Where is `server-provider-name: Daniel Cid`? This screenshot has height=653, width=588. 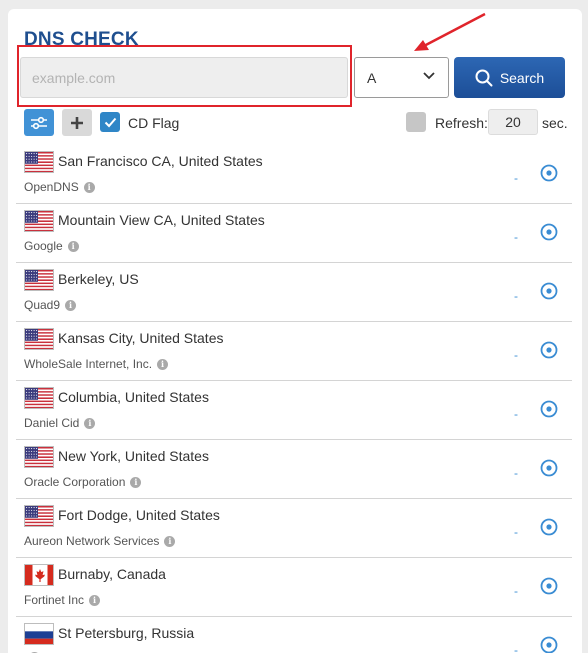
server-provider-name: Daniel Cid is located at coordinates (52, 423).